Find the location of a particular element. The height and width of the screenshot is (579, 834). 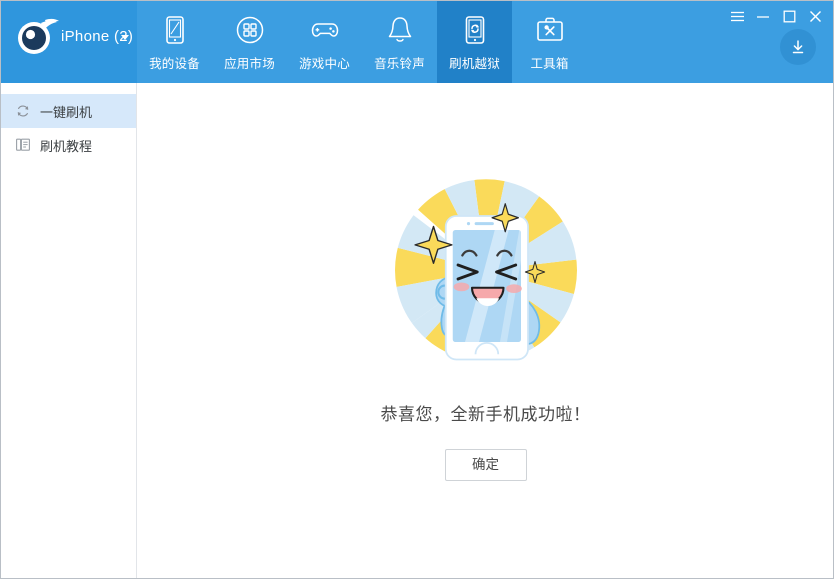

tab-toolbox: 工具箱 is located at coordinates (549, 42).